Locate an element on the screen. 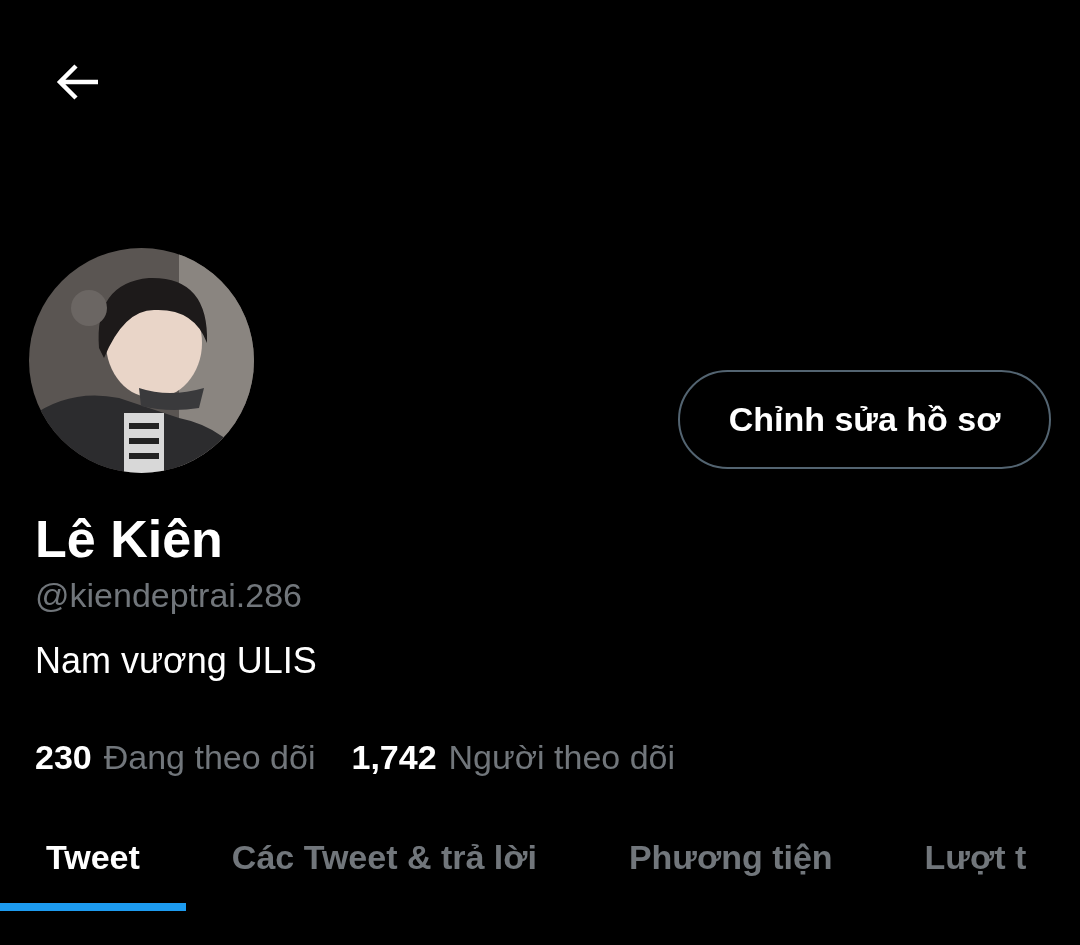 This screenshot has height=945, width=1080. edit-profile-button: Chỉnh sửa hồ sơ is located at coordinates (864, 419).